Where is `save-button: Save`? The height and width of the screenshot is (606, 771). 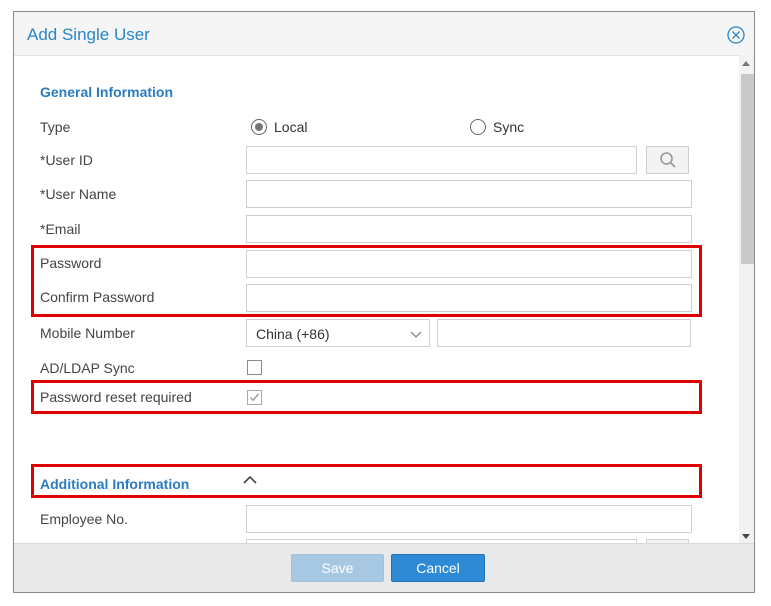
save-button: Save is located at coordinates (337, 568).